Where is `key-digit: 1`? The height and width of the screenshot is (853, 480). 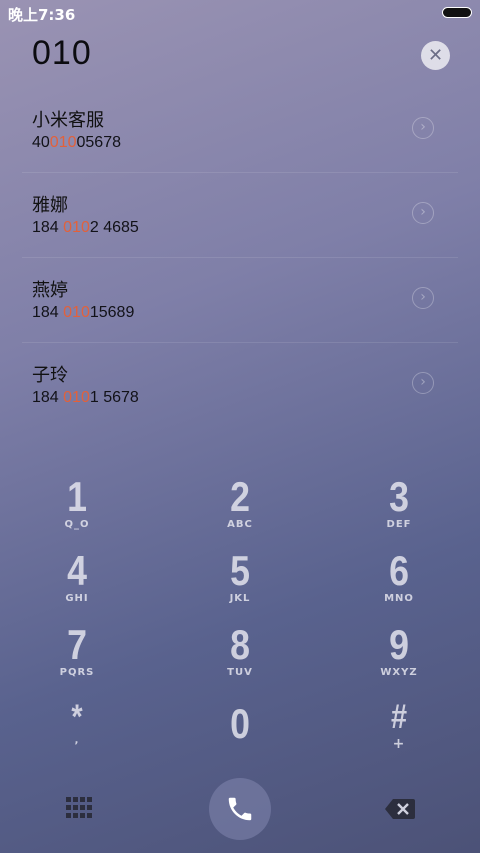 key-digit: 1 is located at coordinates (77, 496).